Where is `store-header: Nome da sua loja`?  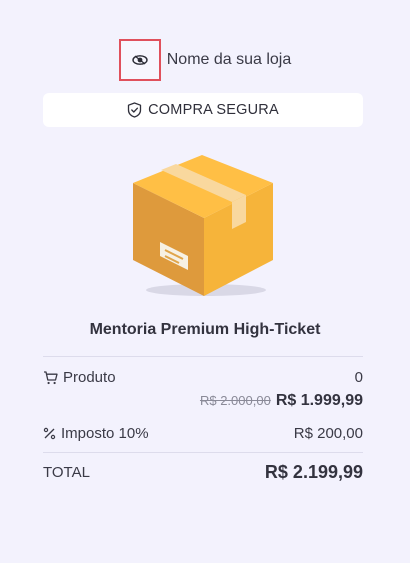 store-header: Nome da sua loja is located at coordinates (205, 60).